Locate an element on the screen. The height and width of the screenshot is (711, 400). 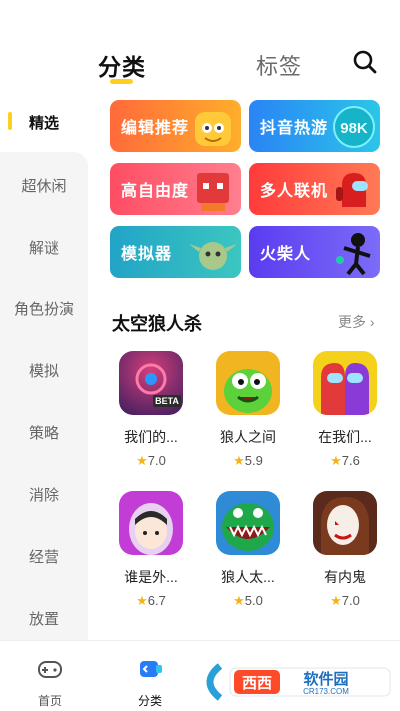
category-tile-douyin-hot: 抖音热游 98K is located at coordinates (314, 126).